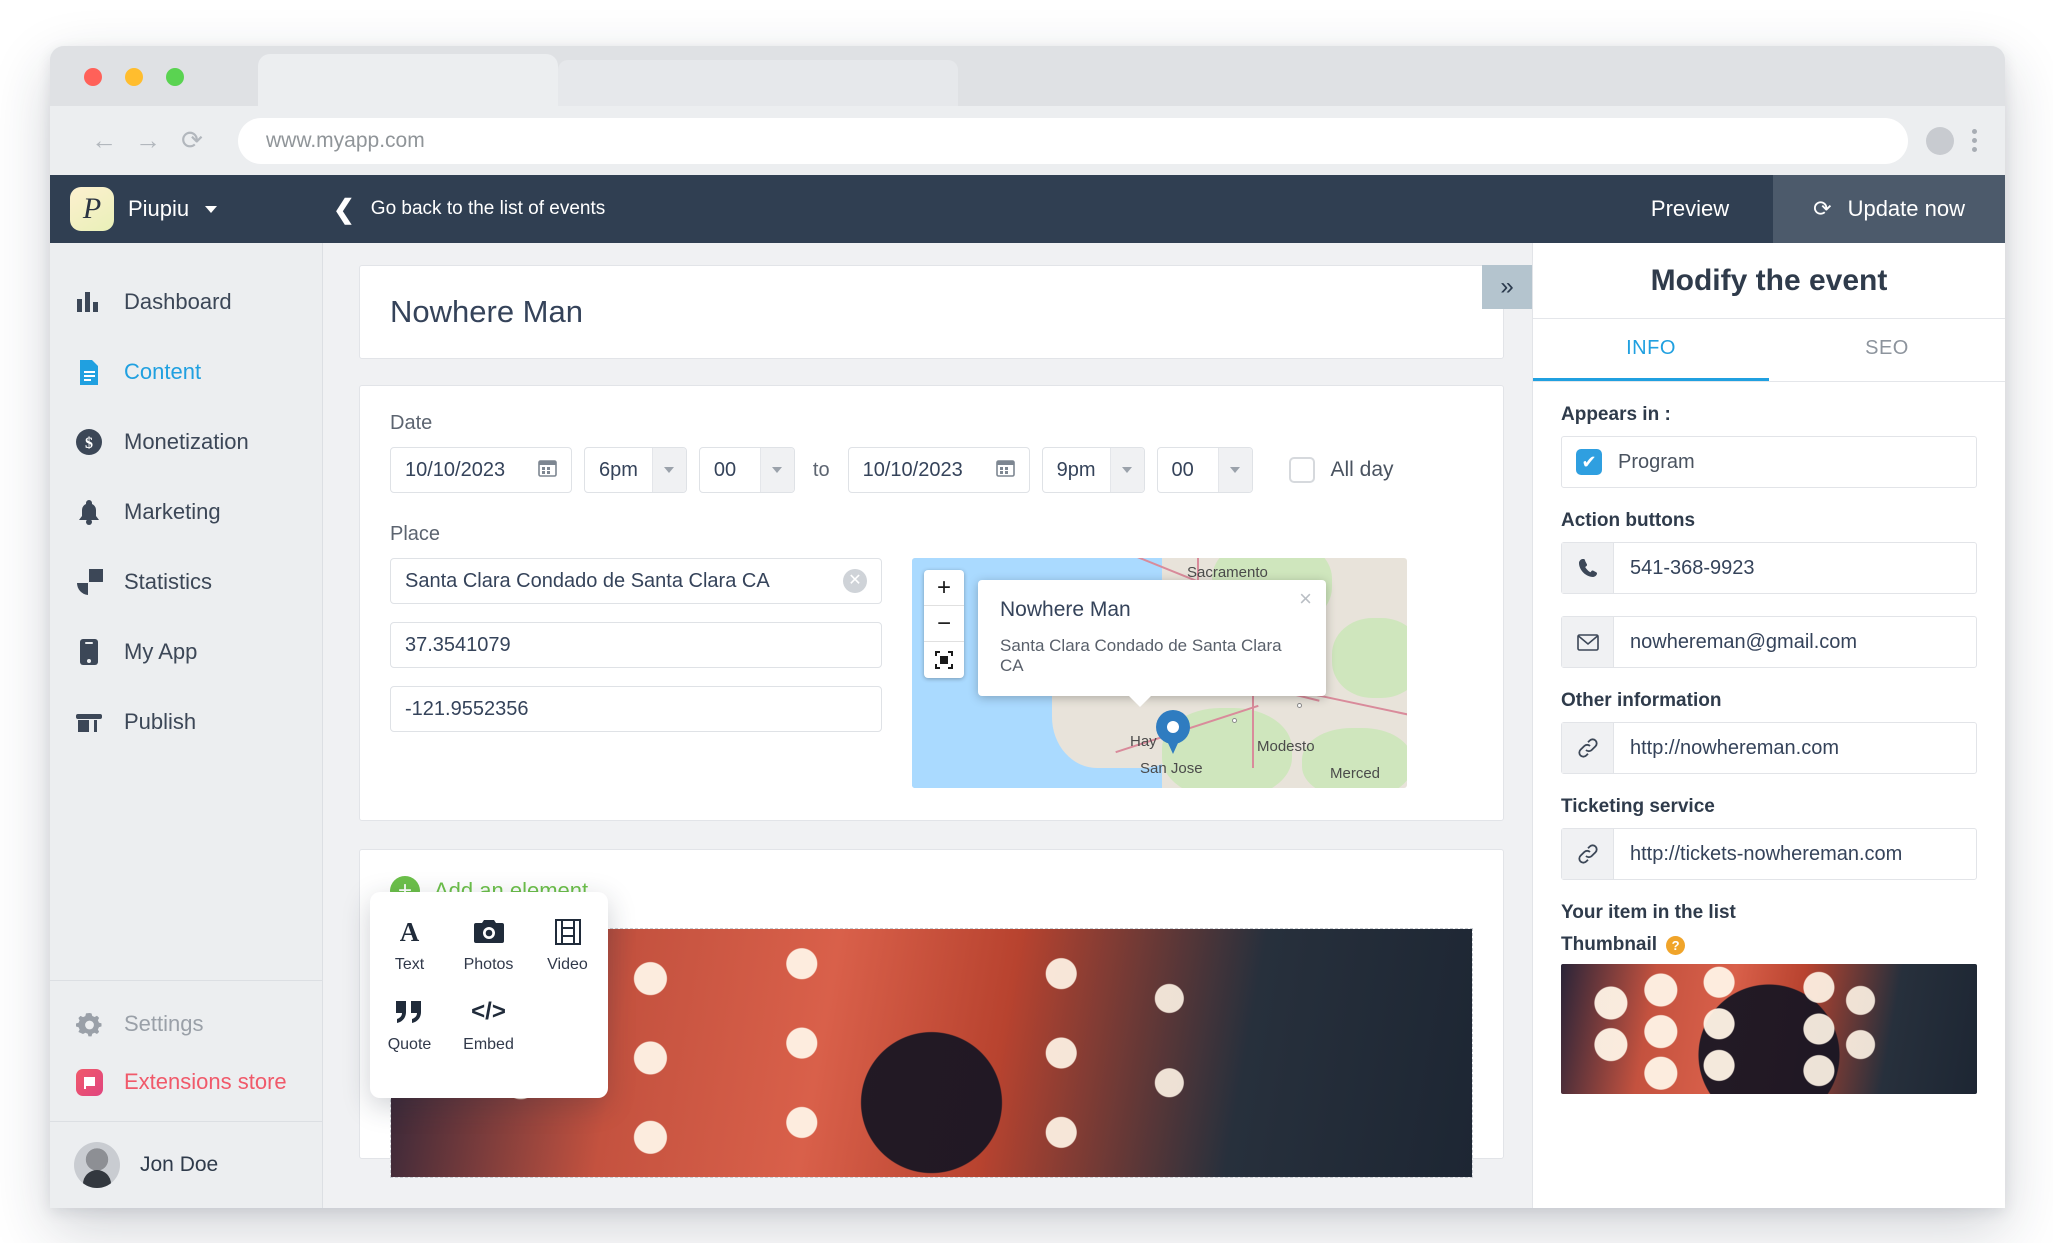  I want to click on panel-collapse-toggle: », so click(1507, 287).